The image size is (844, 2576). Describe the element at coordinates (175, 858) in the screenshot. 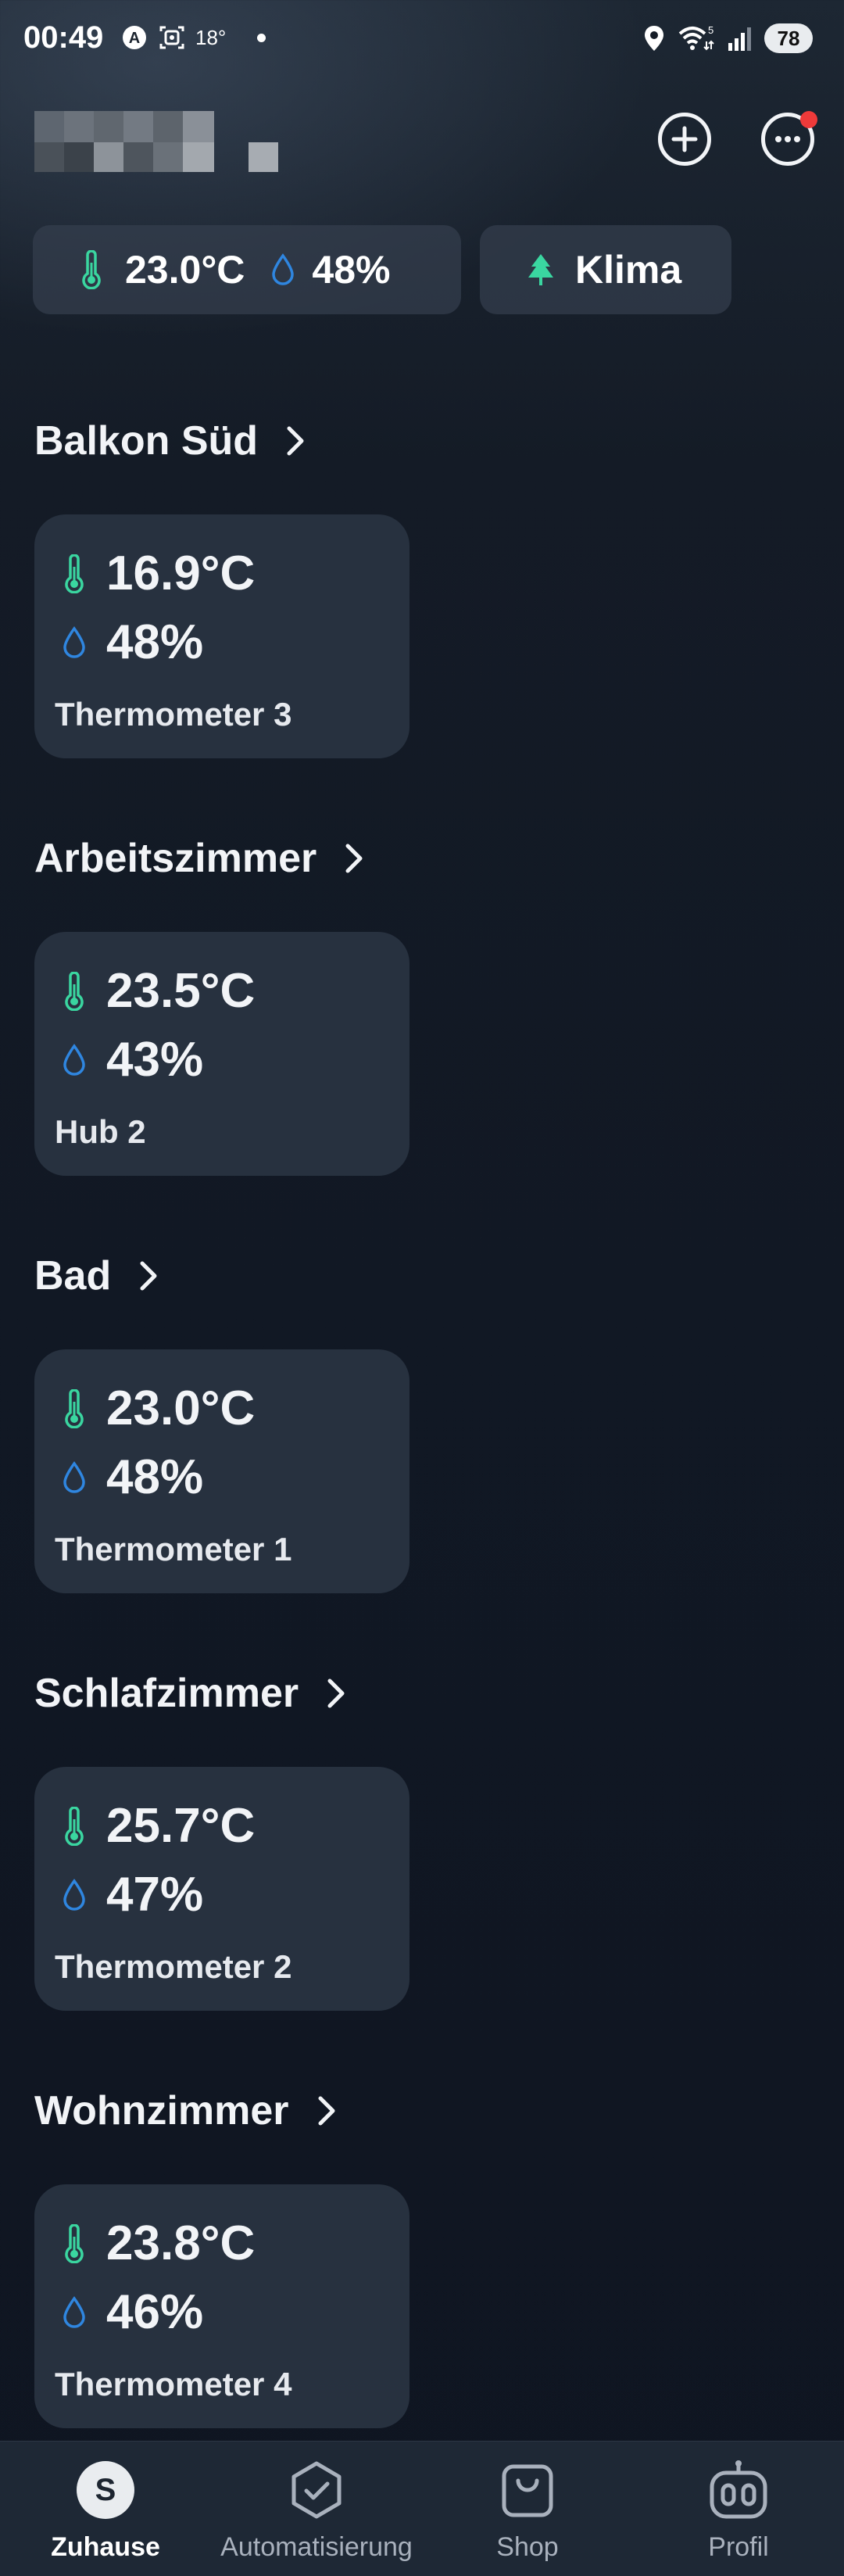

I see `room-title: Arbeitszimmer` at that location.